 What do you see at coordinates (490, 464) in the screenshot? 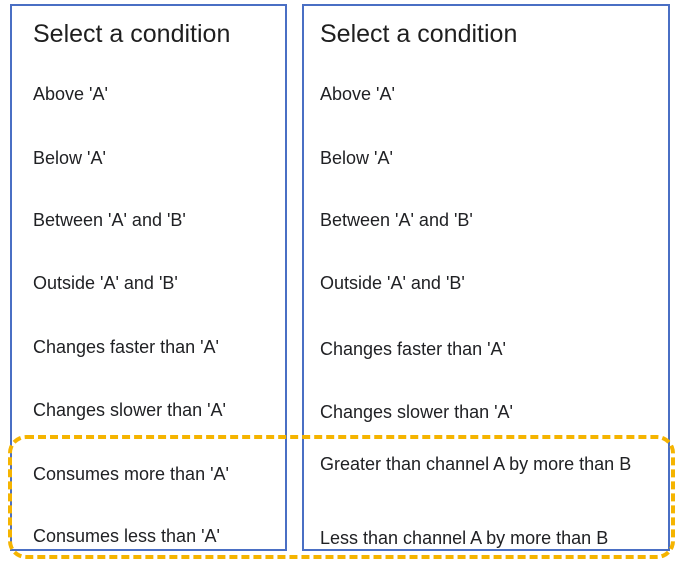
I see `option-greater-than-channel-a: Greater than channel A by more than B` at bounding box center [490, 464].